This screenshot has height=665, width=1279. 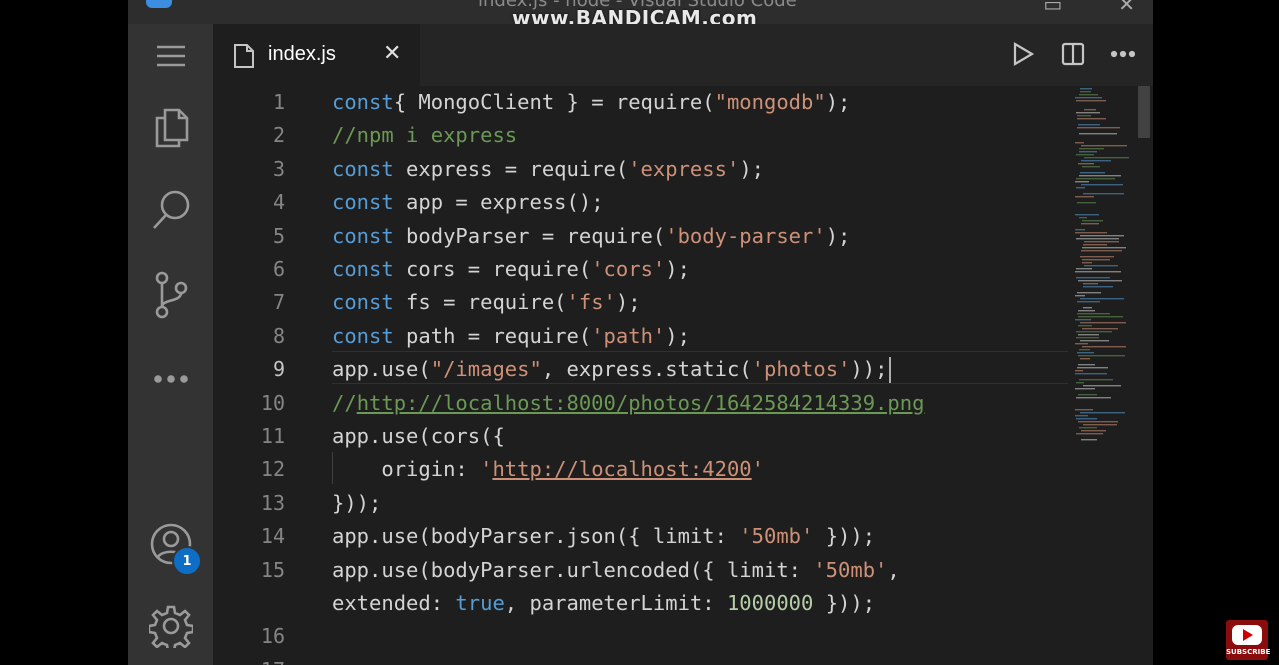 What do you see at coordinates (1052, 8) in the screenshot?
I see `maximize-icon: ▭` at bounding box center [1052, 8].